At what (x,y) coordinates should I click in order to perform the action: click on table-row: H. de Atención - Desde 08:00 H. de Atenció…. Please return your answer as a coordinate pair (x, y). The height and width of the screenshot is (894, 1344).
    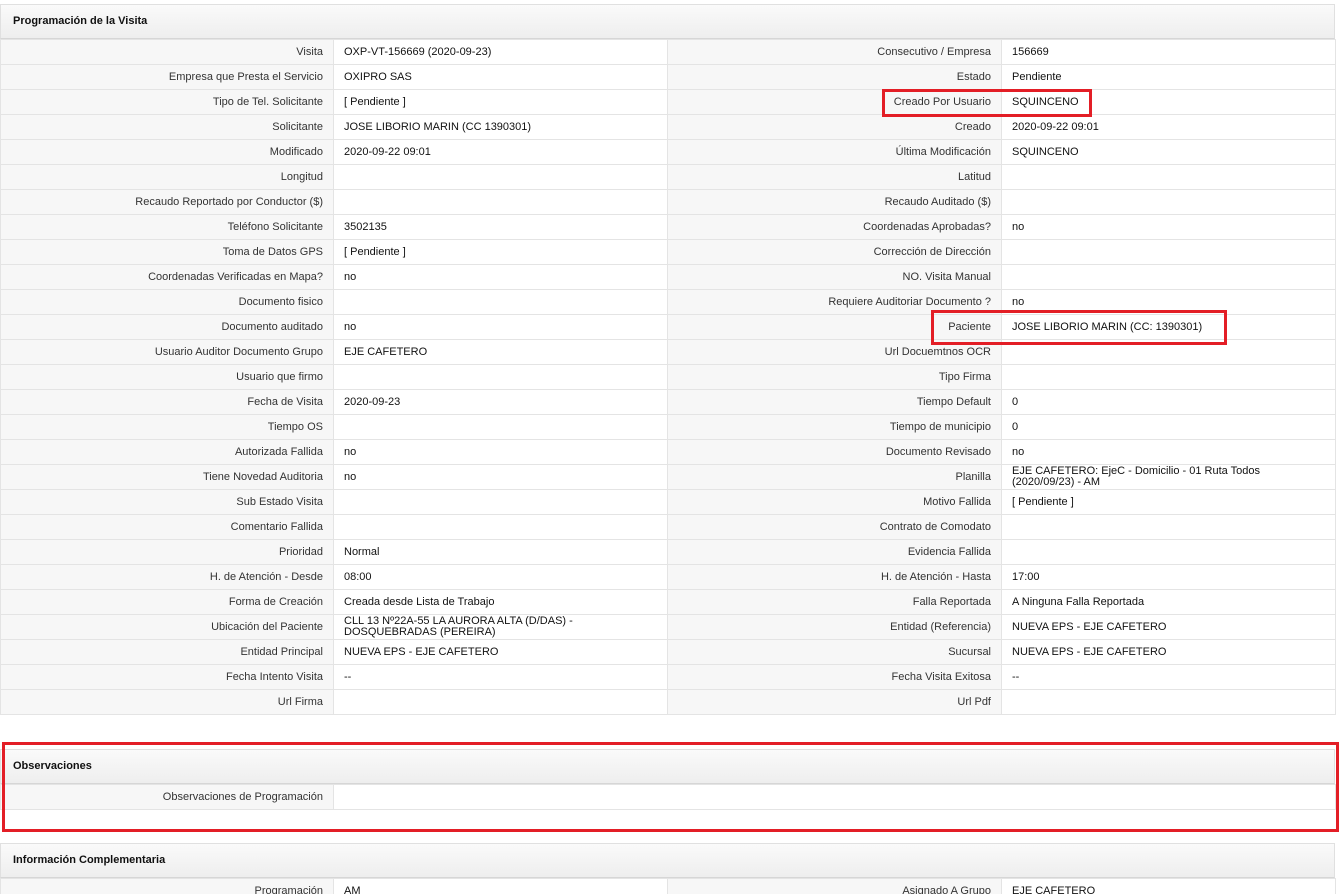
    Looking at the image, I should click on (668, 577).